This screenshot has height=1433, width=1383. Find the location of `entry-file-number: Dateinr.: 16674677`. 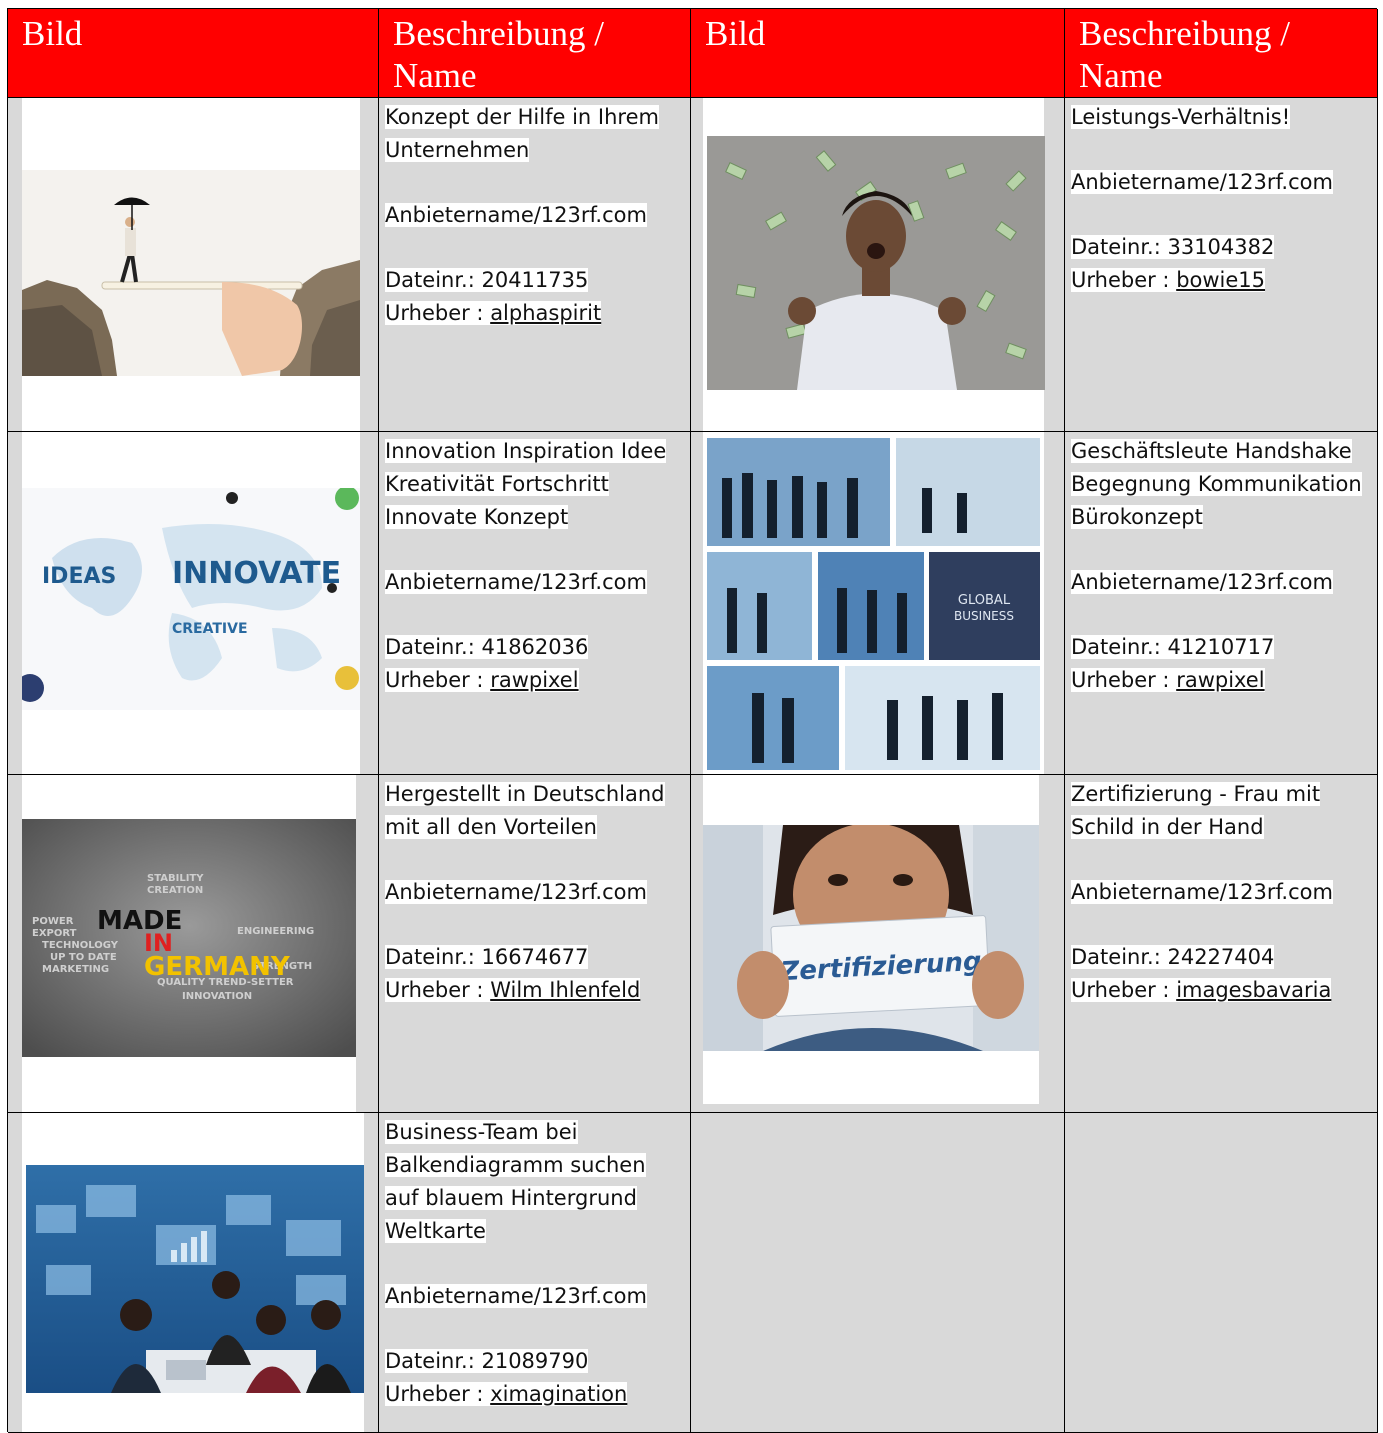

entry-file-number: Dateinr.: 16674677 is located at coordinates (487, 957).